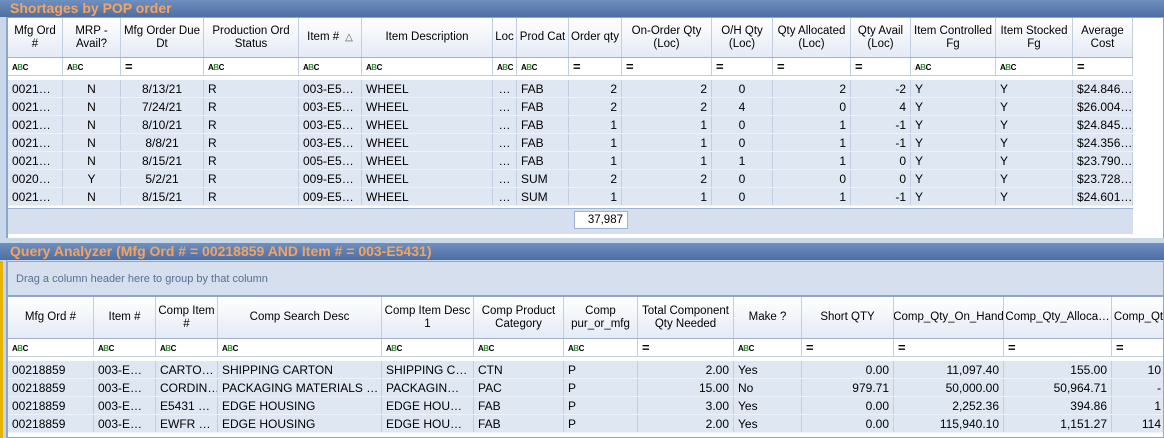 This screenshot has height=438, width=1164. What do you see at coordinates (812, 142) in the screenshot?
I see `table-cell: 1` at bounding box center [812, 142].